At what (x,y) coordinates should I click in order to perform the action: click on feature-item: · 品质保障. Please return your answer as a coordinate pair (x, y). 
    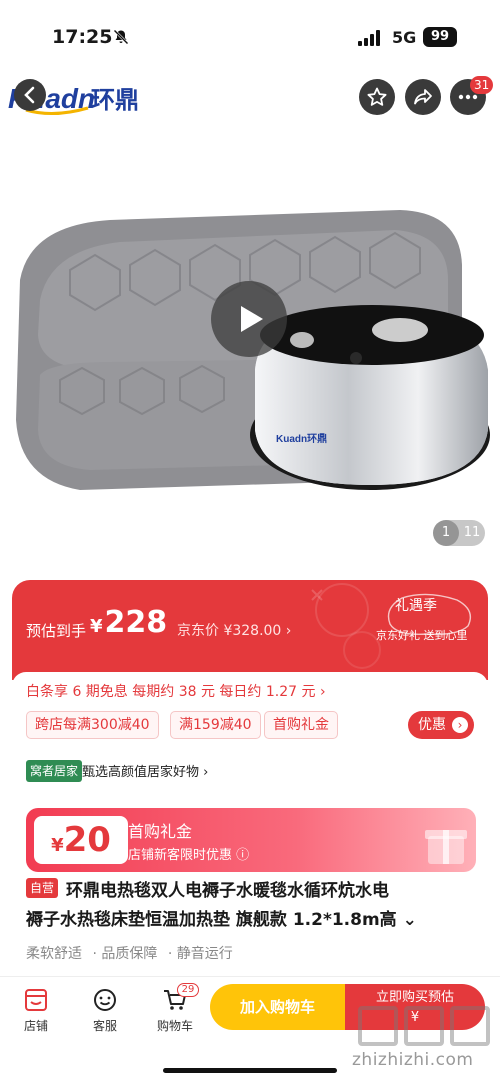
    Looking at the image, I should click on (125, 954).